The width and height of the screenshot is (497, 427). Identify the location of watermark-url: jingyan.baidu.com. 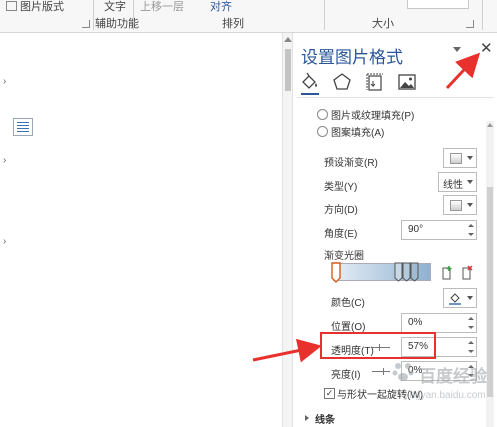
(445, 395).